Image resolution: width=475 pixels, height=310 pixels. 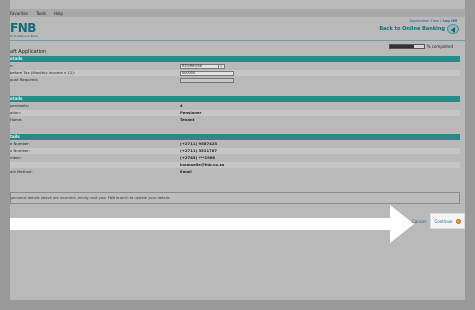 What do you see at coordinates (20, 150) in the screenshot?
I see `work-phone-label: e Number:` at bounding box center [20, 150].